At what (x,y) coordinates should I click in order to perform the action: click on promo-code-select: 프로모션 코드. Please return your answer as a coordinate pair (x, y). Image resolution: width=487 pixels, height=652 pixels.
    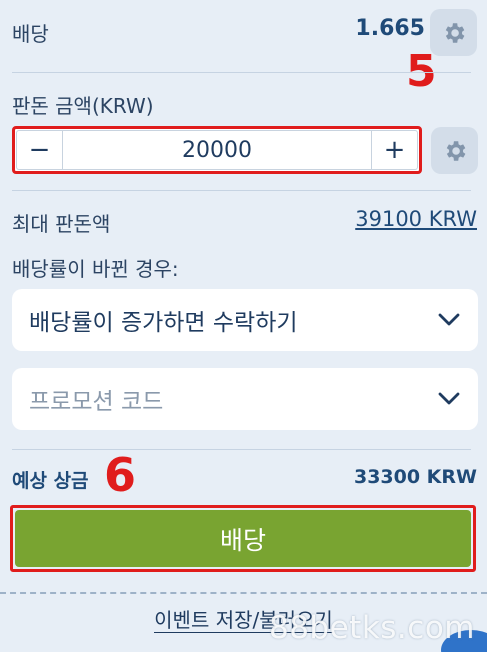
    Looking at the image, I should click on (245, 399).